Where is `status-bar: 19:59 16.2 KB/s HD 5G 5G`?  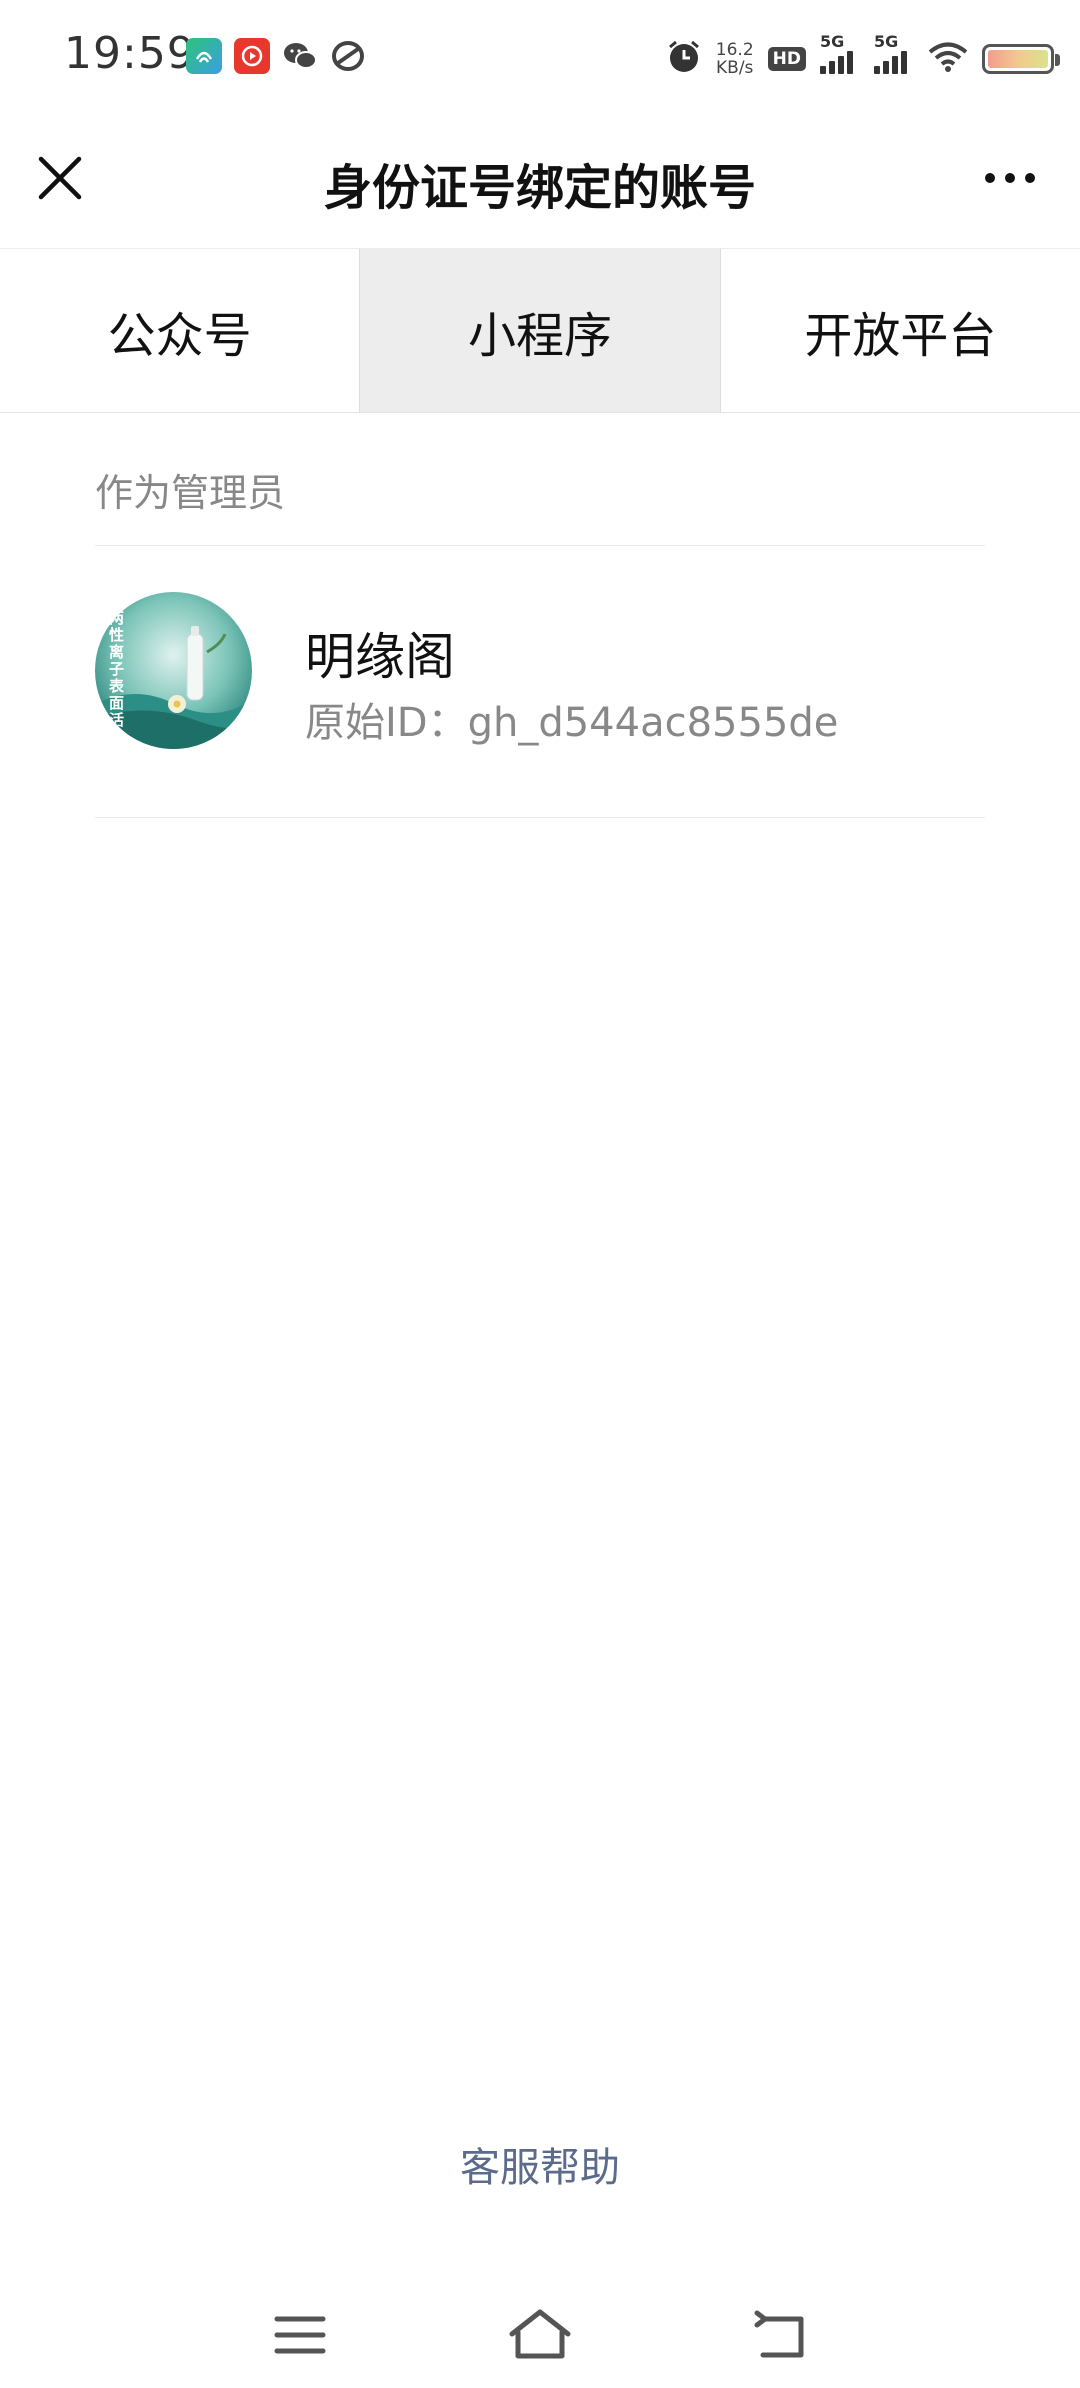
status-bar: 19:59 16.2 KB/s HD 5G 5G is located at coordinates (540, 59).